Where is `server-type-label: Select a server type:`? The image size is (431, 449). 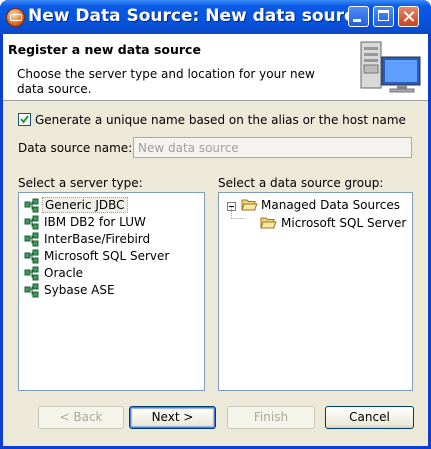
server-type-label: Select a server type: is located at coordinates (80, 183).